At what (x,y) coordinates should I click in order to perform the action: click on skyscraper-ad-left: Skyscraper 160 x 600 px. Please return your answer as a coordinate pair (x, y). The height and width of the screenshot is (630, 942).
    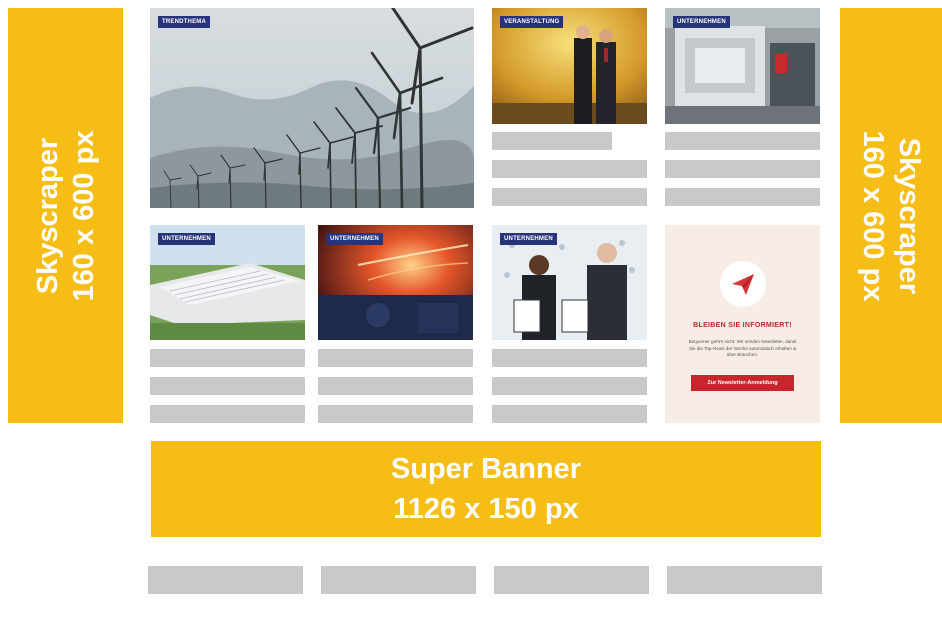
    Looking at the image, I should click on (65, 215).